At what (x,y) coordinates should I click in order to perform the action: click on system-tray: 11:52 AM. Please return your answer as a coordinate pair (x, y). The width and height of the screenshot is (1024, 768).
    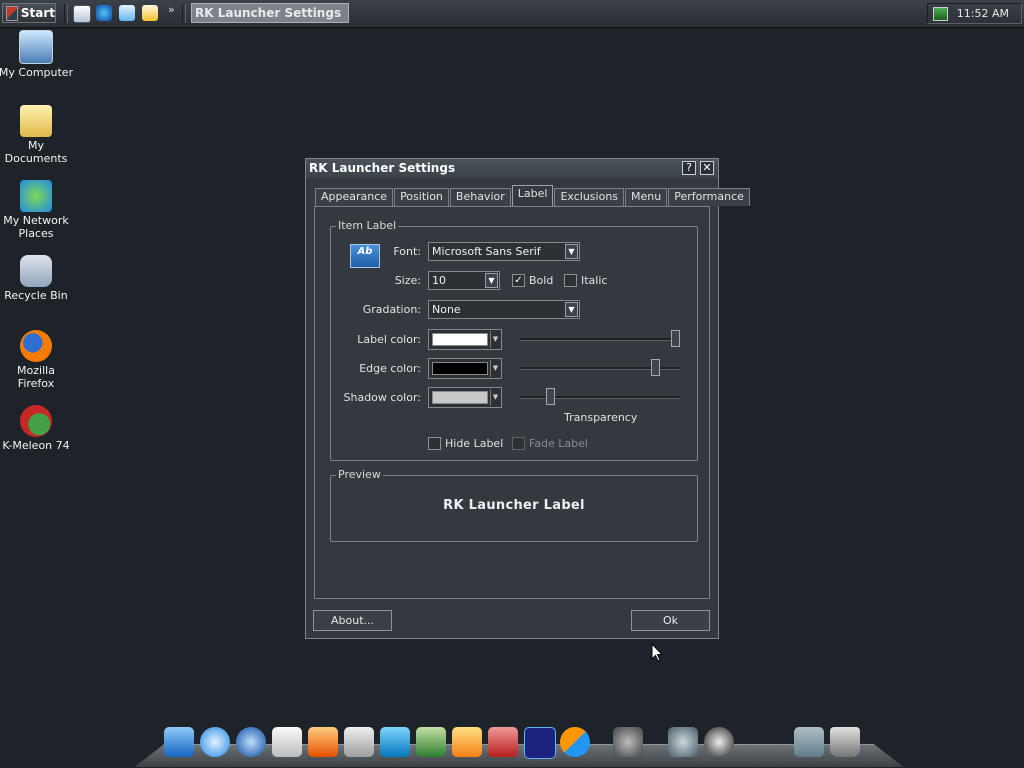
    Looking at the image, I should click on (974, 13).